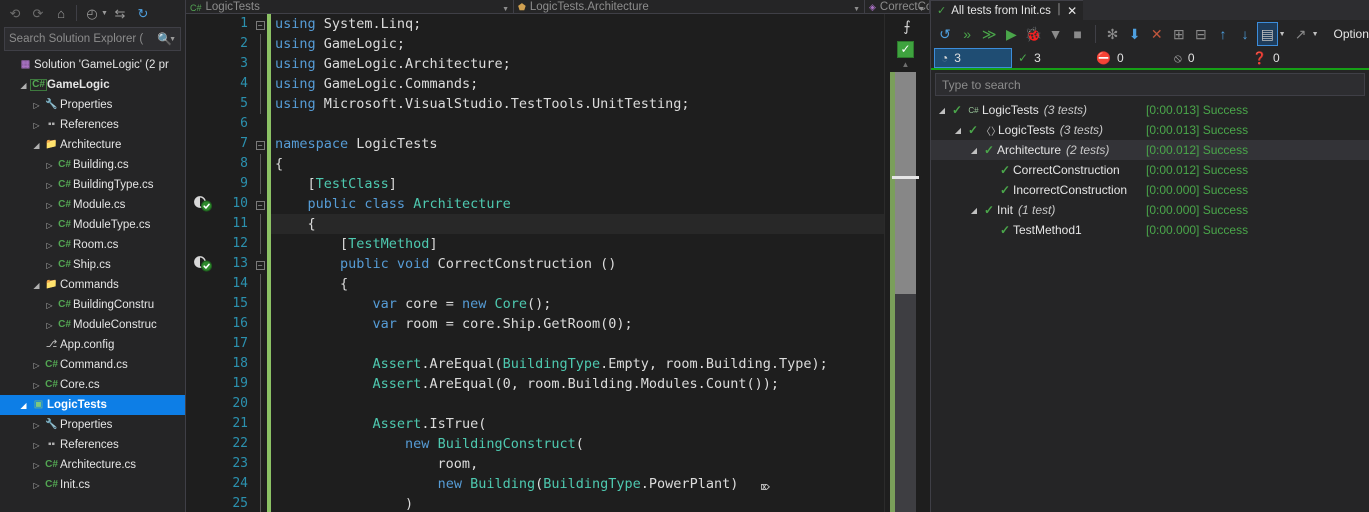  What do you see at coordinates (905, 66) in the screenshot?
I see `scroll-up-arrow-icon: ▲` at bounding box center [905, 66].